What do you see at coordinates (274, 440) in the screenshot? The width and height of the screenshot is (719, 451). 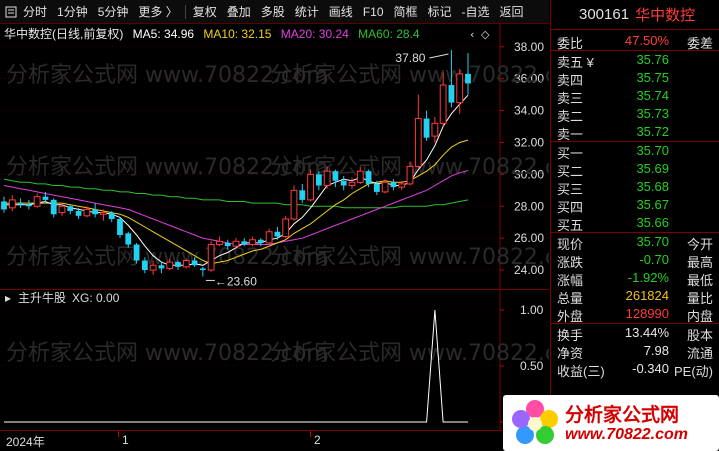 I see `date-axis: 2024年 1 2` at bounding box center [274, 440].